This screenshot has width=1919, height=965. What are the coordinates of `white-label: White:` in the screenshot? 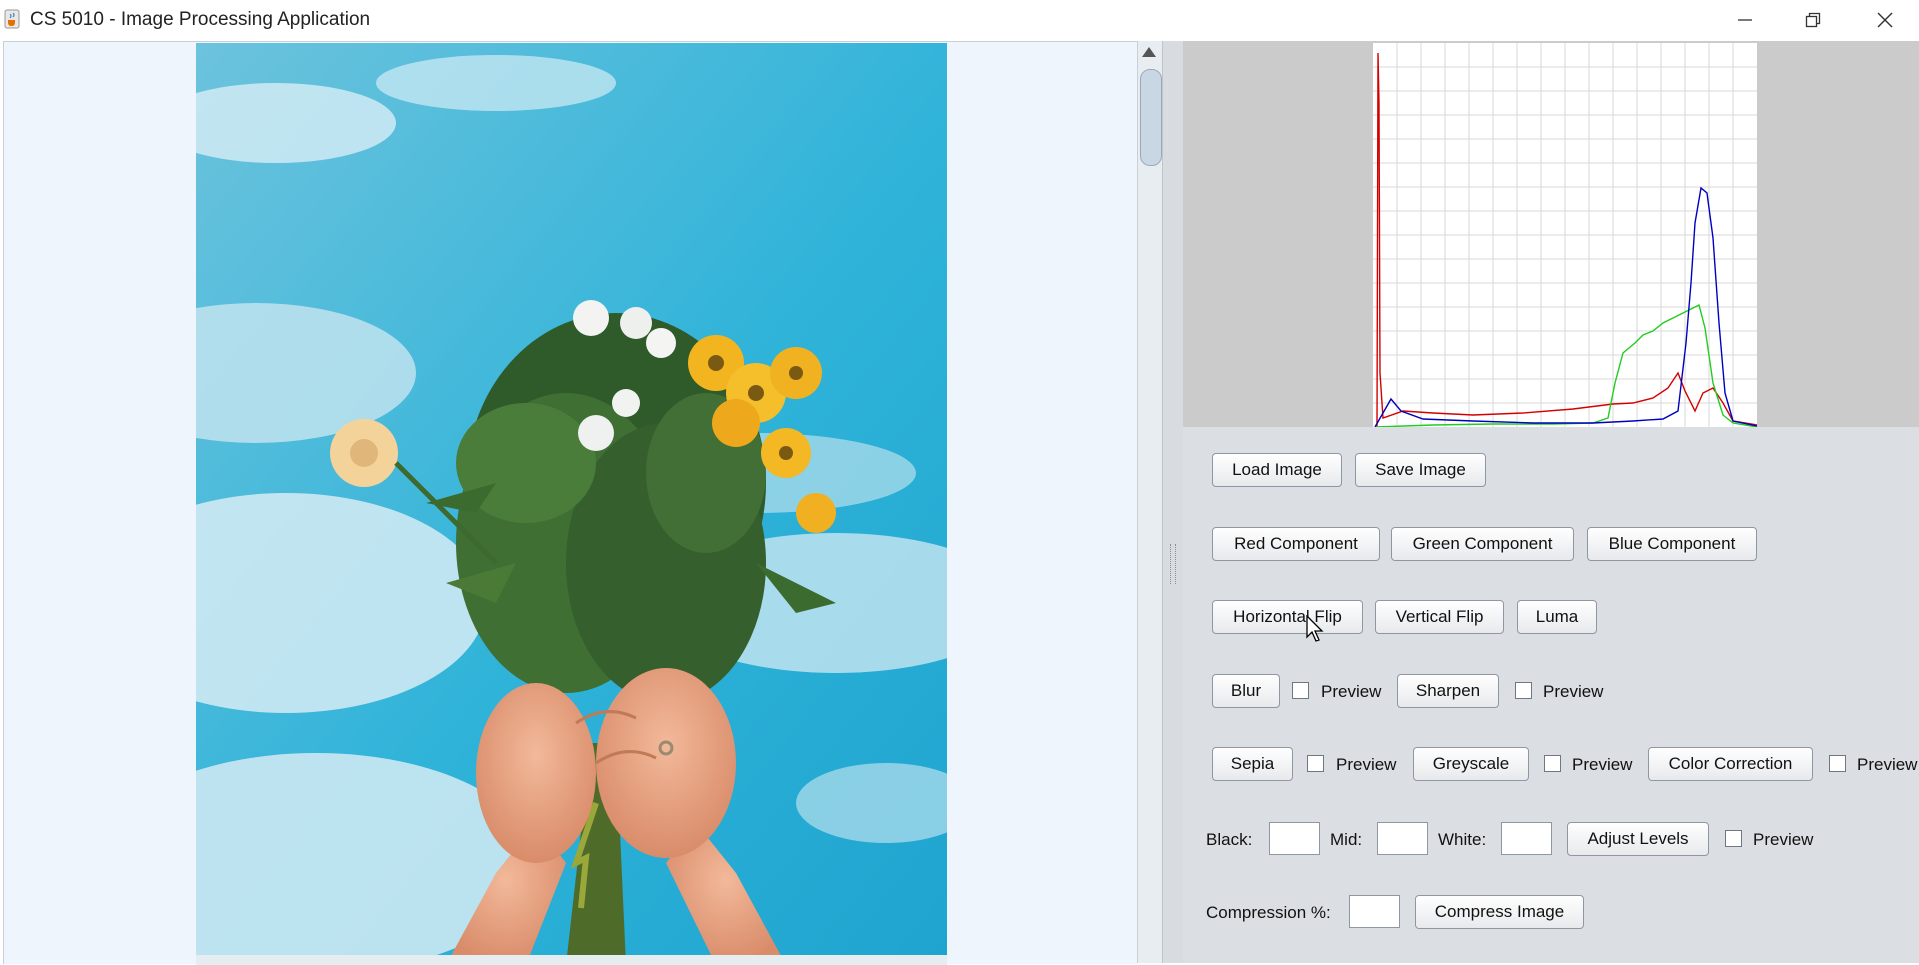 It's located at (1462, 839).